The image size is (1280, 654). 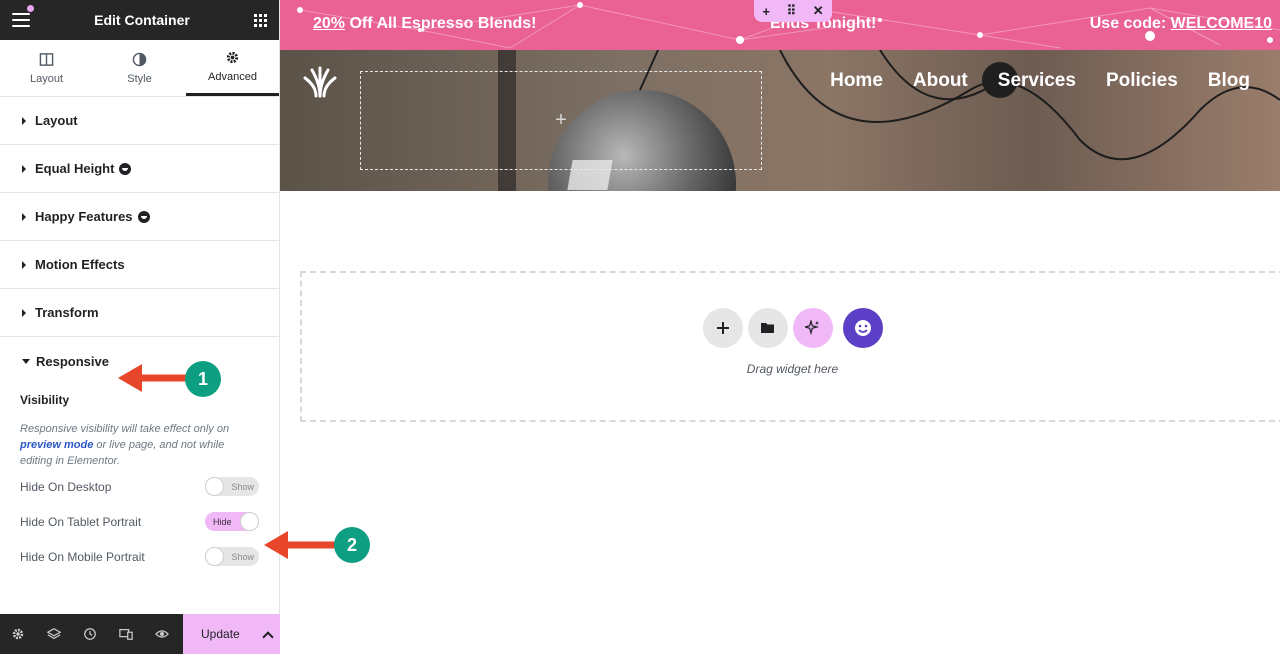 I want to click on section-label: Happy Features, so click(x=84, y=216).